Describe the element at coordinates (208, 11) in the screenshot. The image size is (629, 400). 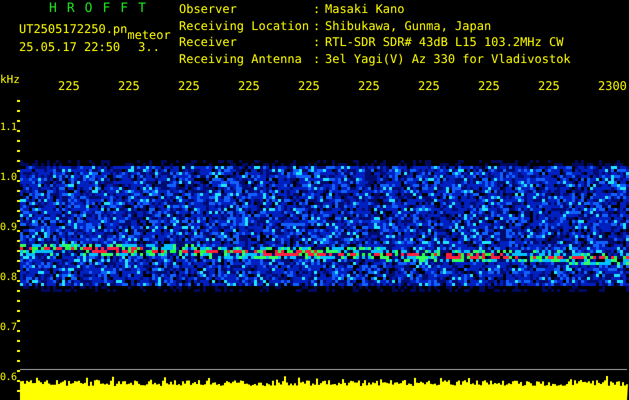
I see `info-label: Observer` at that location.